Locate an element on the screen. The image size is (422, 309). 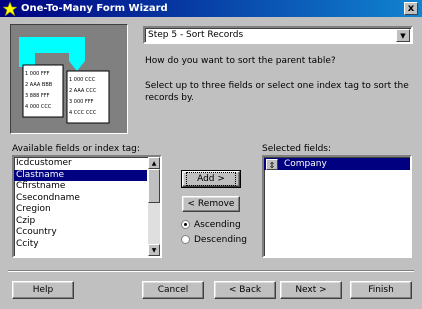
help-button: Help is located at coordinates (43, 290).